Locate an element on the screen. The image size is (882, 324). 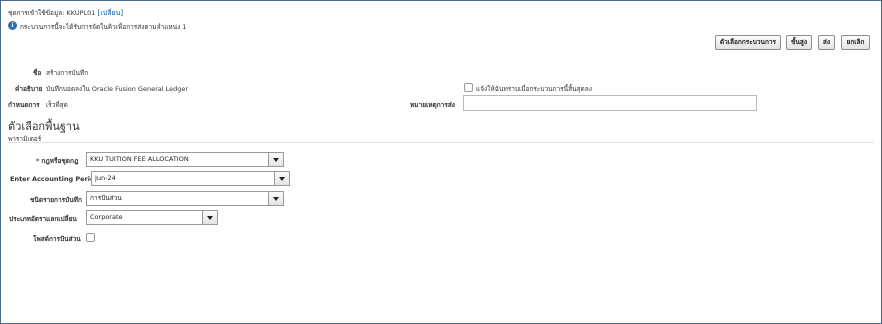
conversion-rate-type-value: Corporate is located at coordinates (106, 217).